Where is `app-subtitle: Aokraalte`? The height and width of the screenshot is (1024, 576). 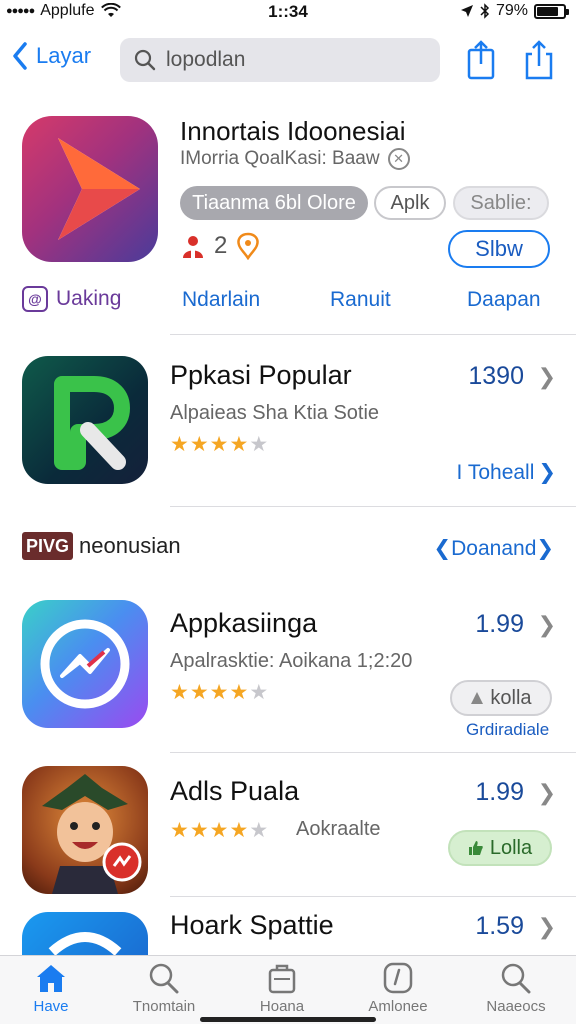
app-subtitle: Aokraalte is located at coordinates (338, 829).